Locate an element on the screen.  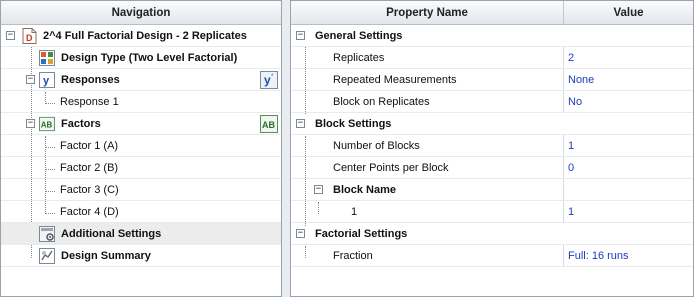
summary-icon is located at coordinates (47, 256).